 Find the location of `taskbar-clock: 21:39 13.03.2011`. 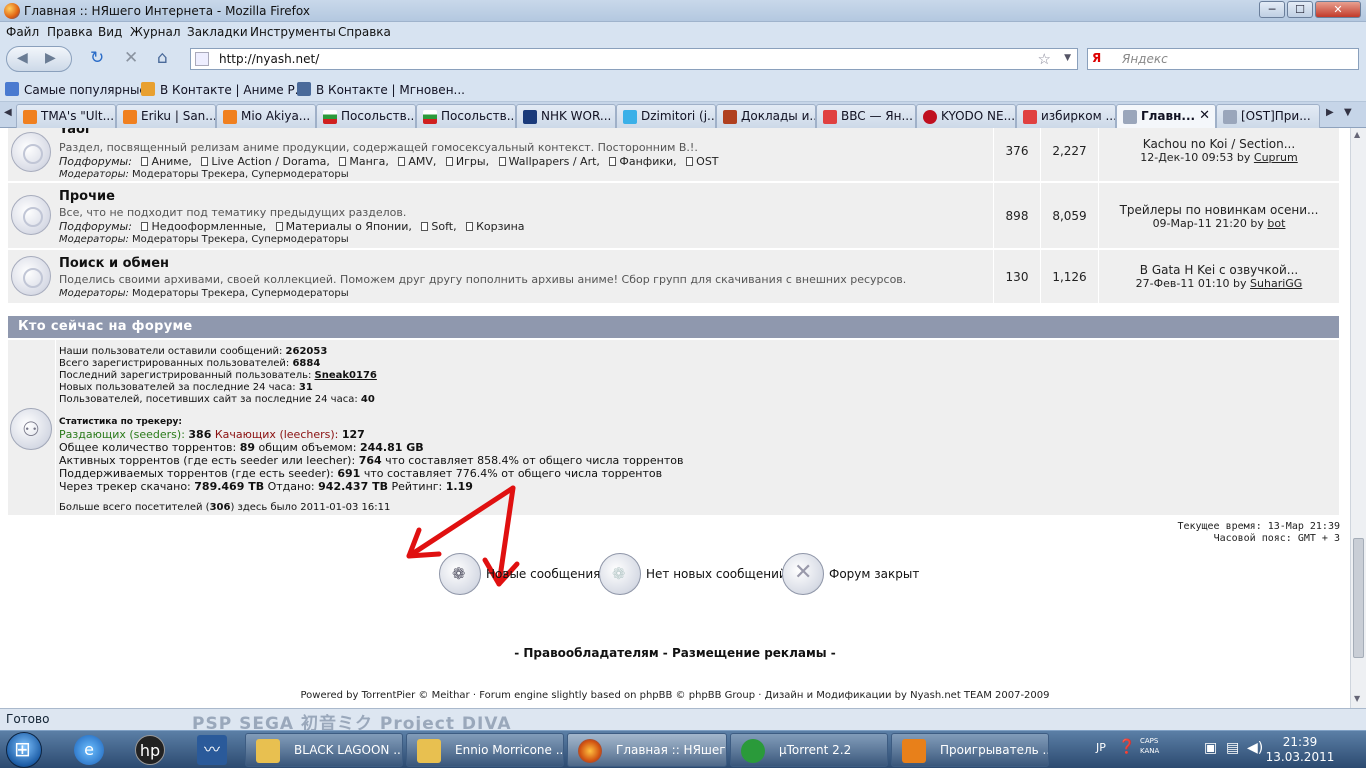

taskbar-clock: 21:39 13.03.2011 is located at coordinates (1300, 750).